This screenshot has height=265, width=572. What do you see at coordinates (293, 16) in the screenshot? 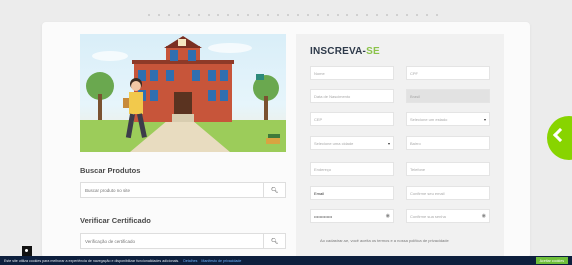
I see `pagination-dots` at bounding box center [293, 16].